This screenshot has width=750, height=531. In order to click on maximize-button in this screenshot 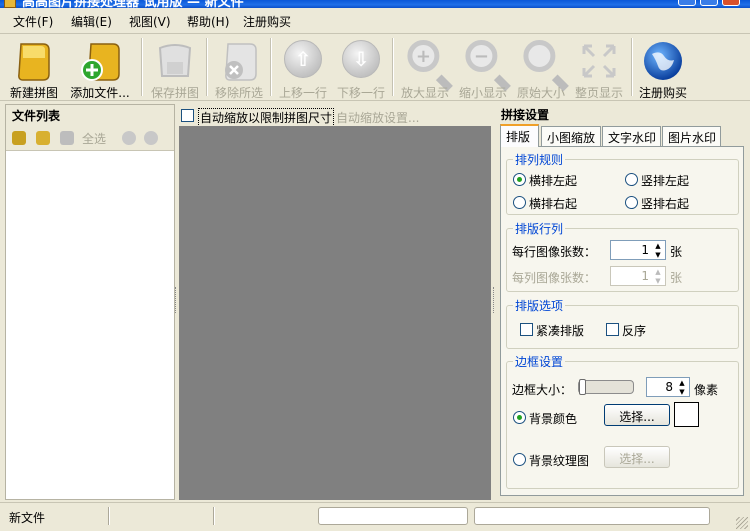, I will do `click(709, 3)`.